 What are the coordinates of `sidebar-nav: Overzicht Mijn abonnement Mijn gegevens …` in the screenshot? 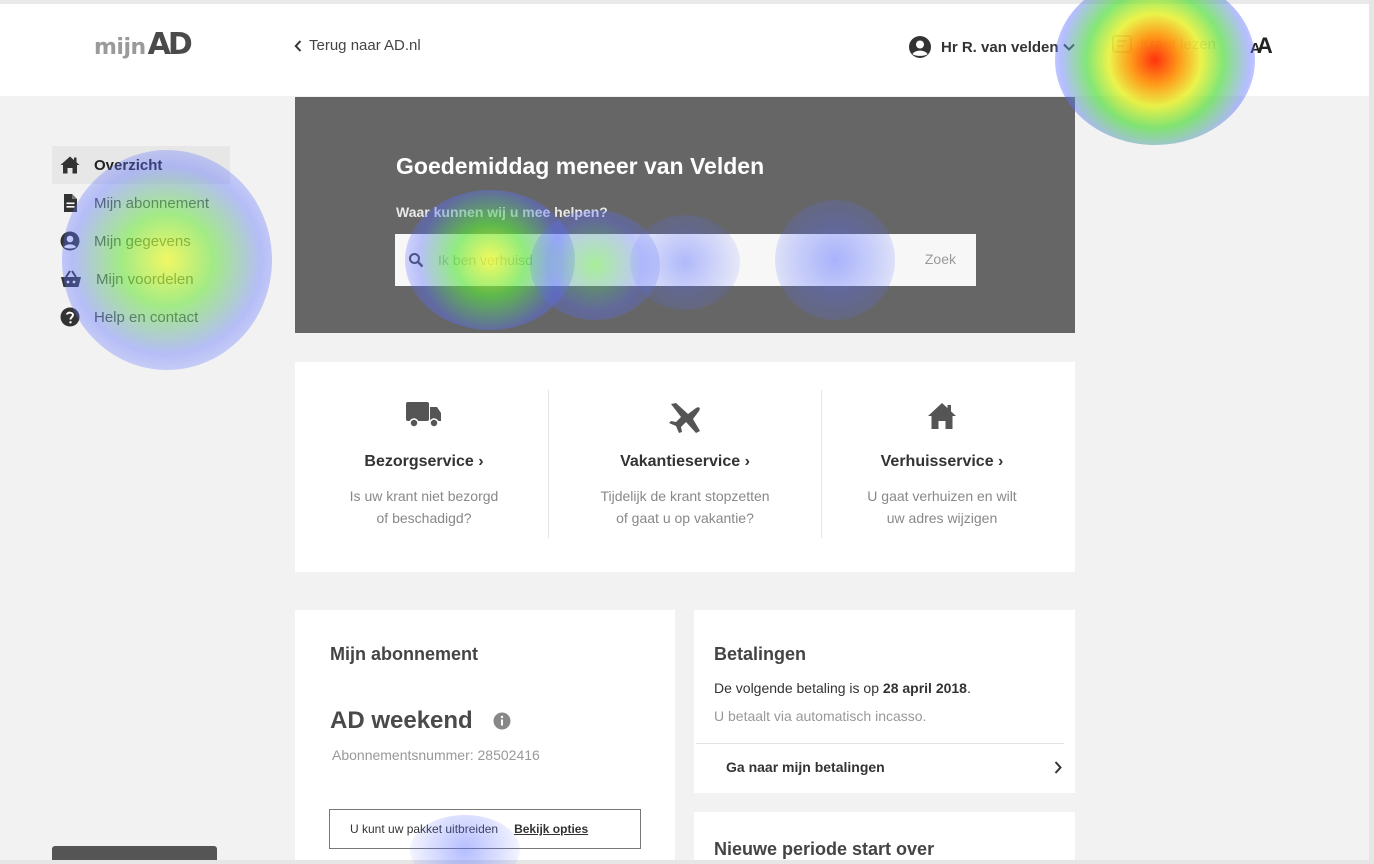 It's located at (141, 241).